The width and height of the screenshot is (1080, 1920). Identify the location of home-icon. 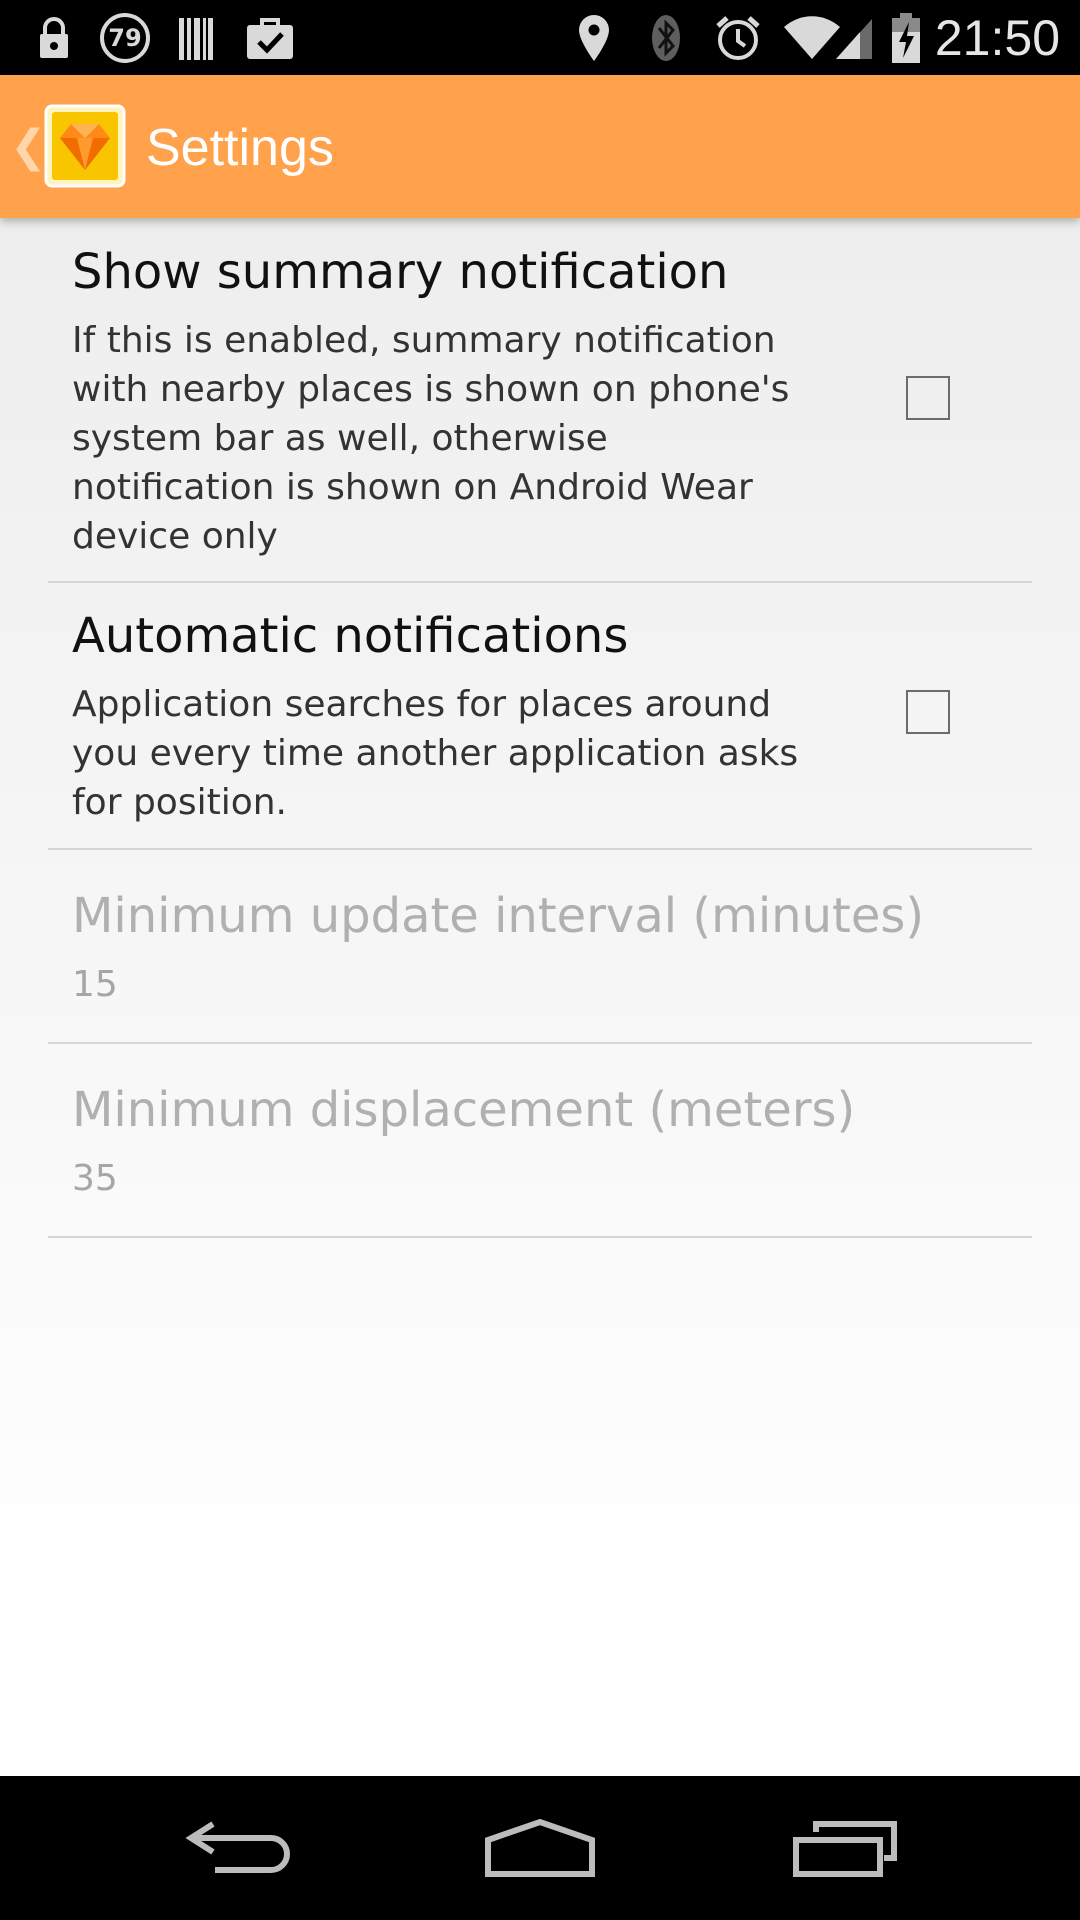
(540, 1848).